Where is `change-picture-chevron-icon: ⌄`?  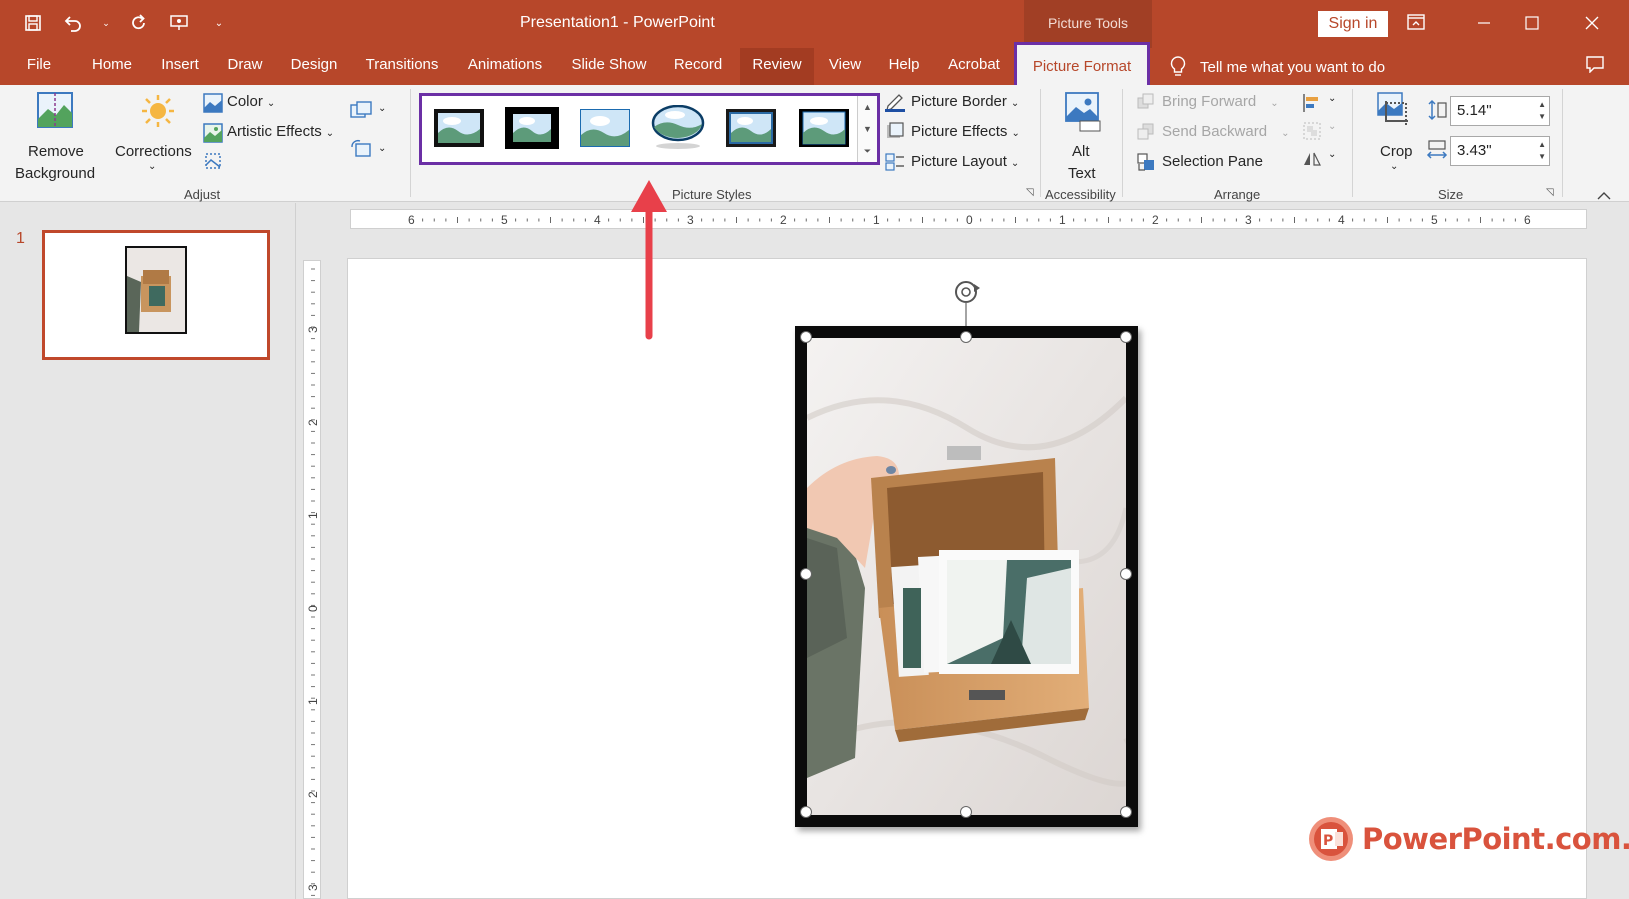 change-picture-chevron-icon: ⌄ is located at coordinates (382, 148).